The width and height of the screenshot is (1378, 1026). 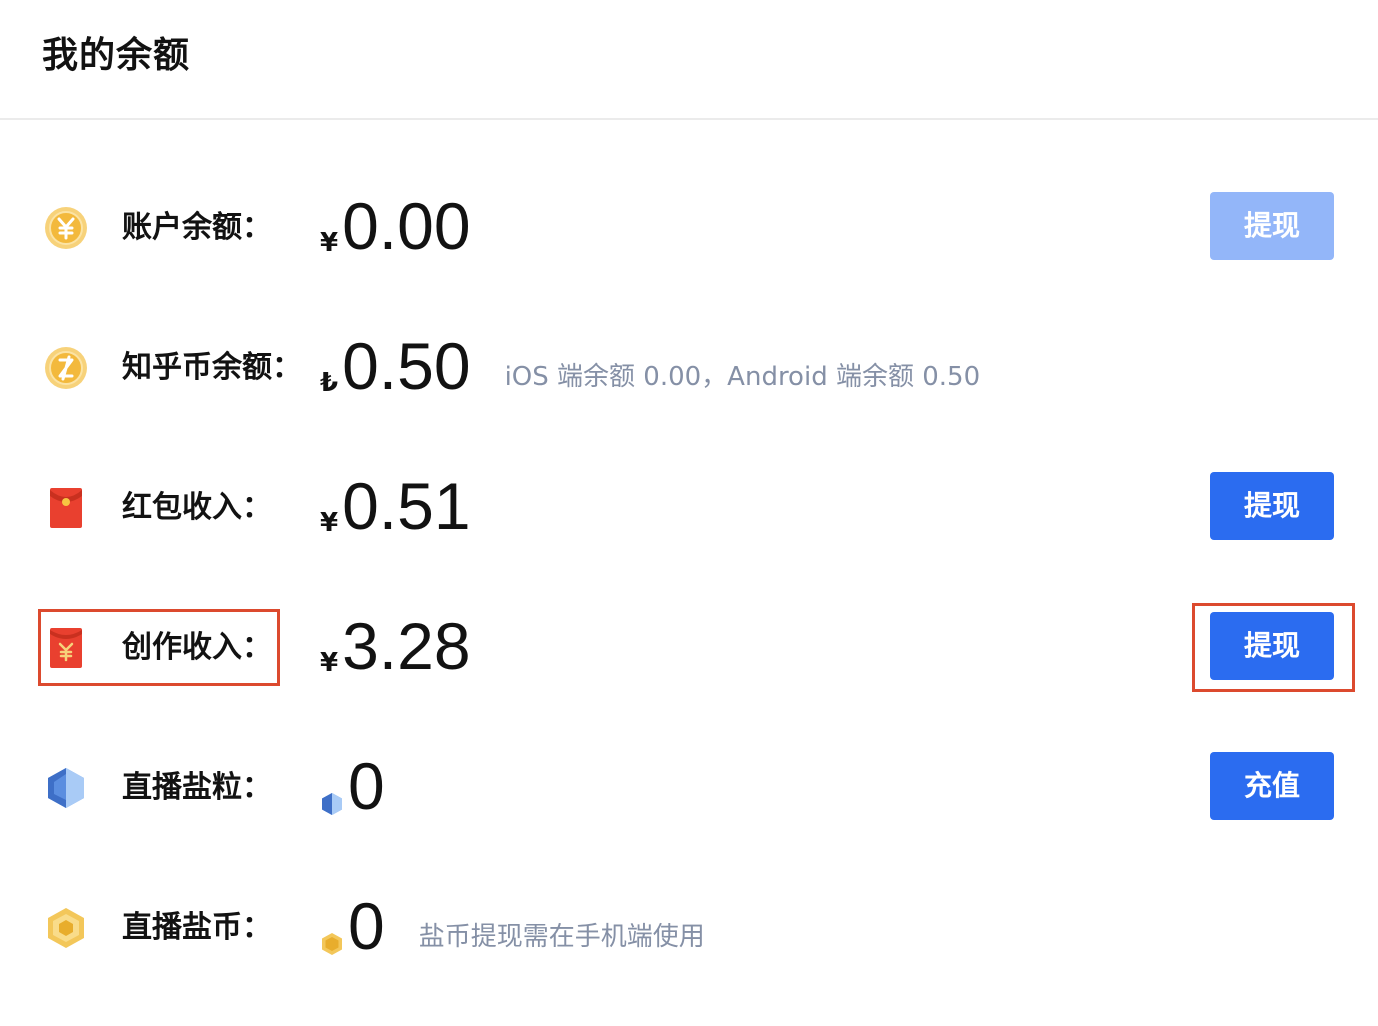 What do you see at coordinates (742, 377) in the screenshot?
I see `platform-balance-note: iOS 端余额 0.00，Android 端余额 0.50` at bounding box center [742, 377].